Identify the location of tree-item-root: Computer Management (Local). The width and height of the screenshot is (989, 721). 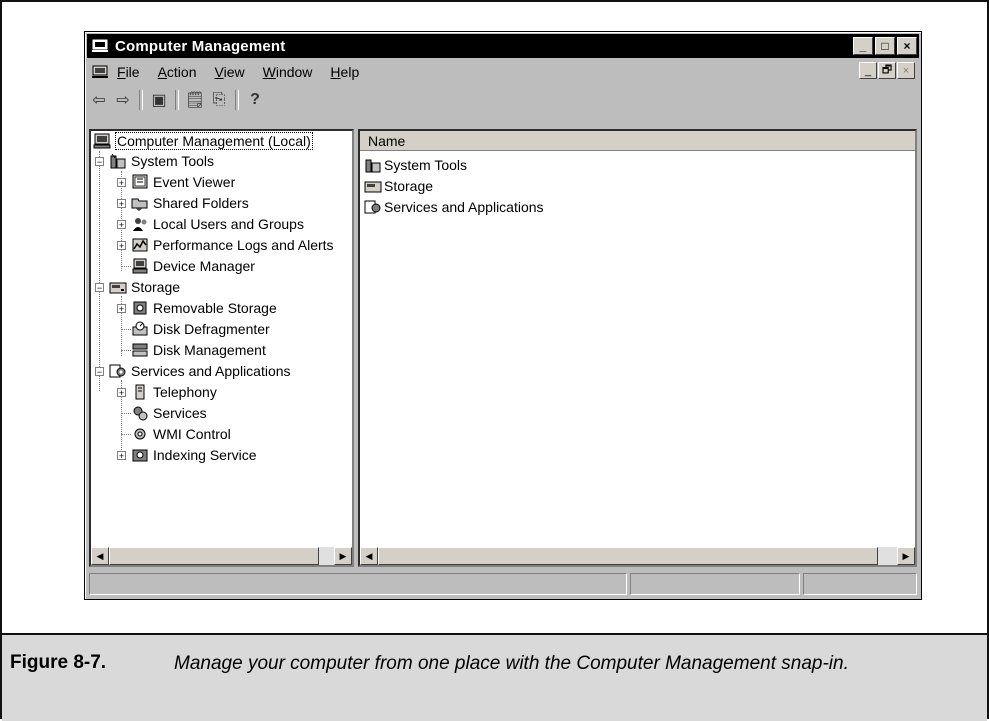
(203, 141).